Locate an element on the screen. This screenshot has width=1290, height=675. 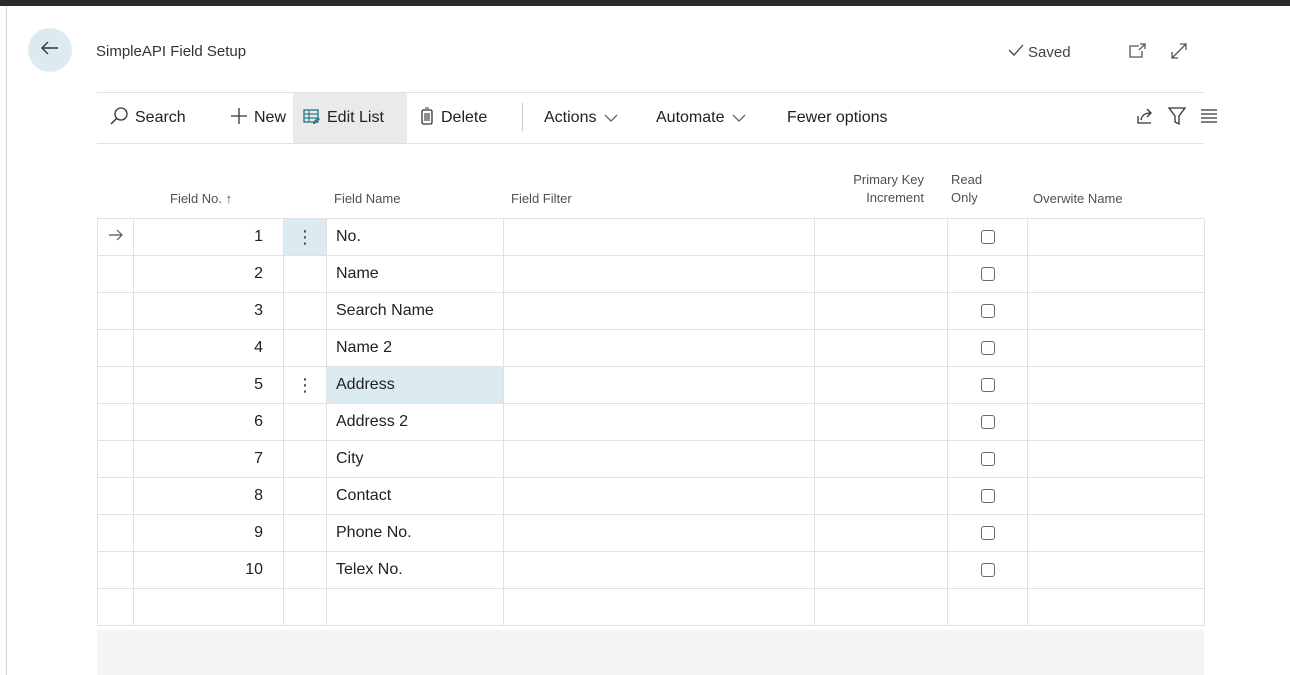
field-no-cell: 1 is located at coordinates (209, 237).